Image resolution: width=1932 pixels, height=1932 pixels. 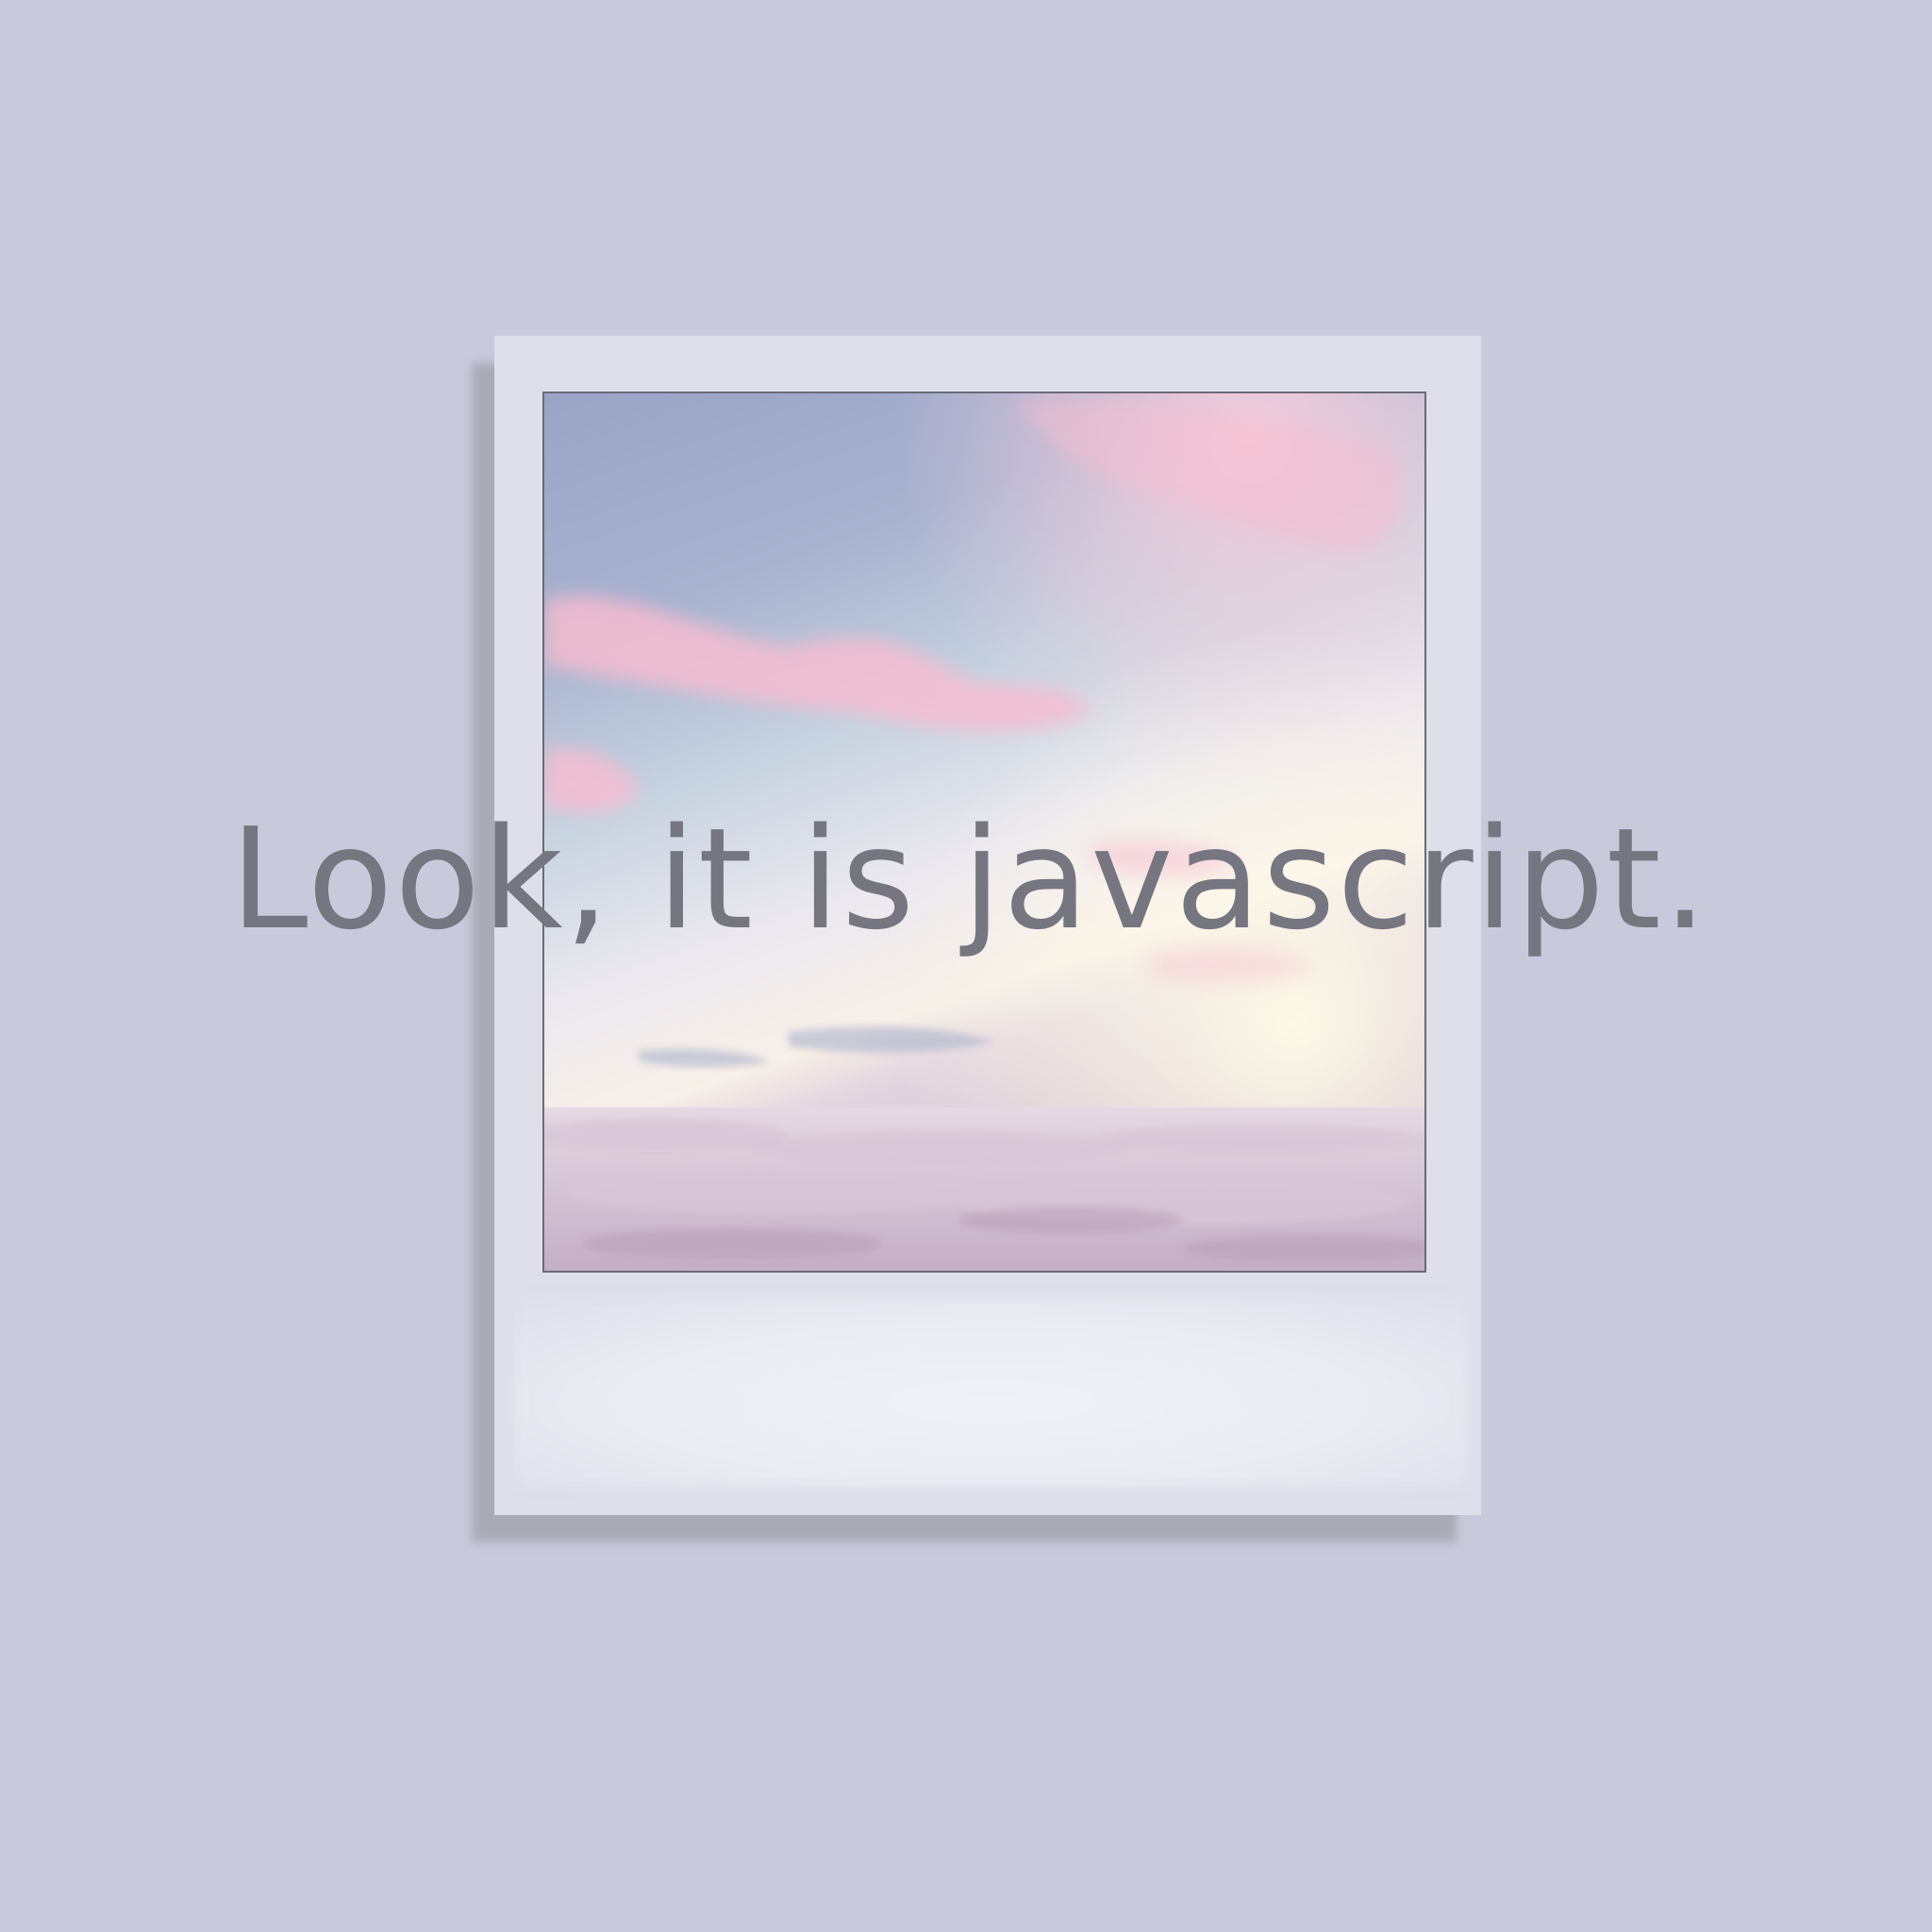 What do you see at coordinates (969, 879) in the screenshot?
I see `headline-text: Look, it is javascript.` at bounding box center [969, 879].